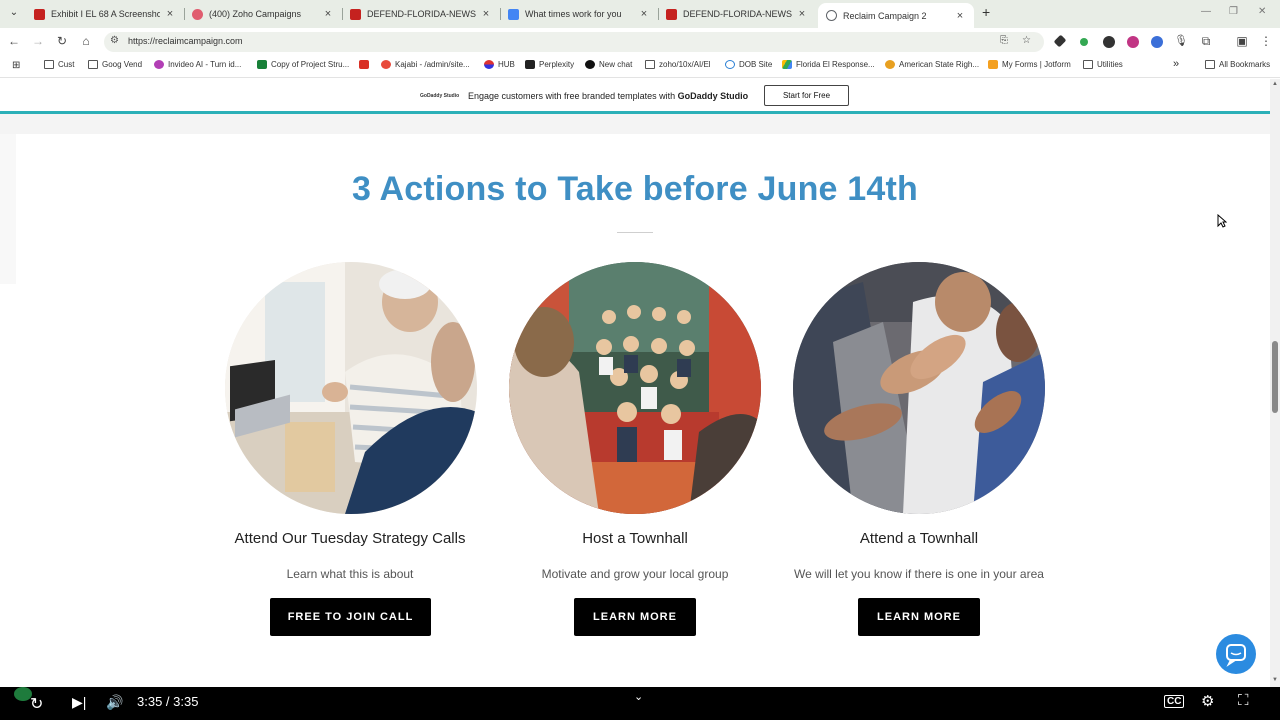 Image resolution: width=1280 pixels, height=720 pixels. I want to click on bookmarks-overflow-icon: », so click(1176, 64).